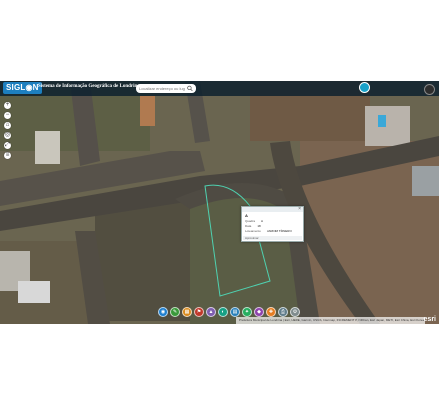 This screenshot has width=439, height=404. I want to click on zoom-to-link: Aproximar, so click(272, 238).